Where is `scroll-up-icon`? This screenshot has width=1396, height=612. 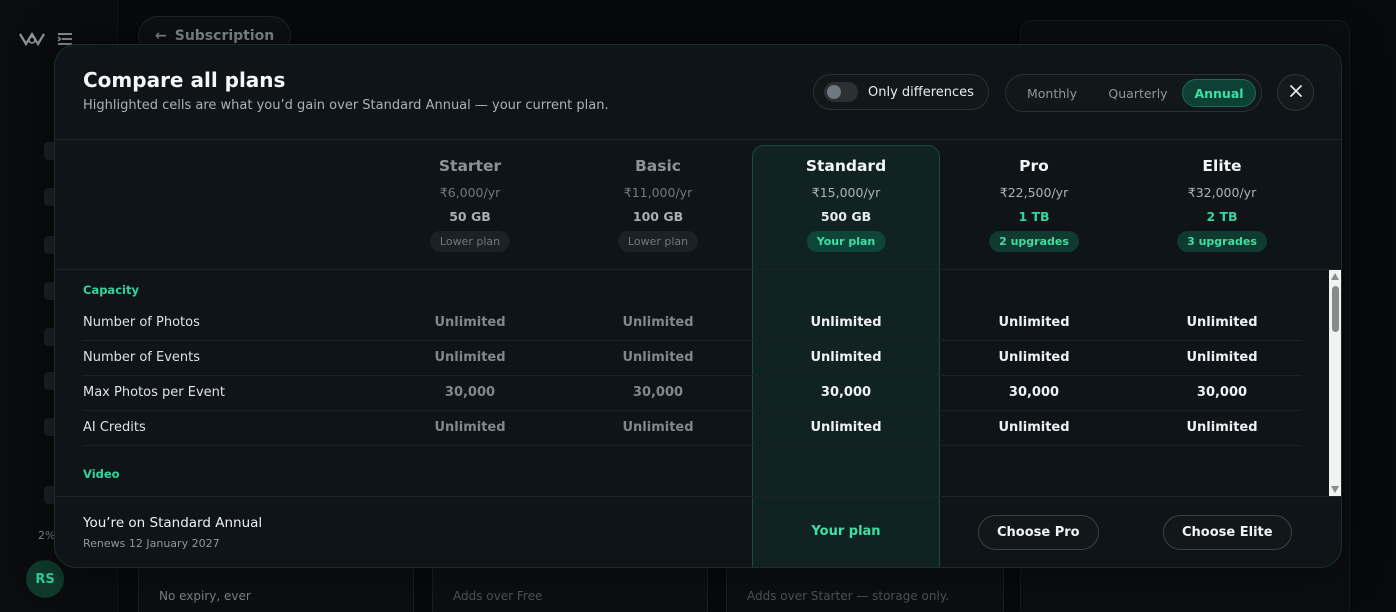 scroll-up-icon is located at coordinates (1335, 276).